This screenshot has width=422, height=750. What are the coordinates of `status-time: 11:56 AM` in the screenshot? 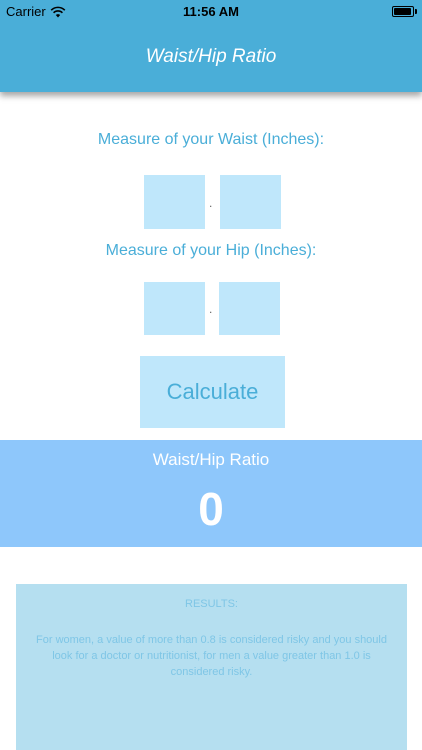 It's located at (211, 11).